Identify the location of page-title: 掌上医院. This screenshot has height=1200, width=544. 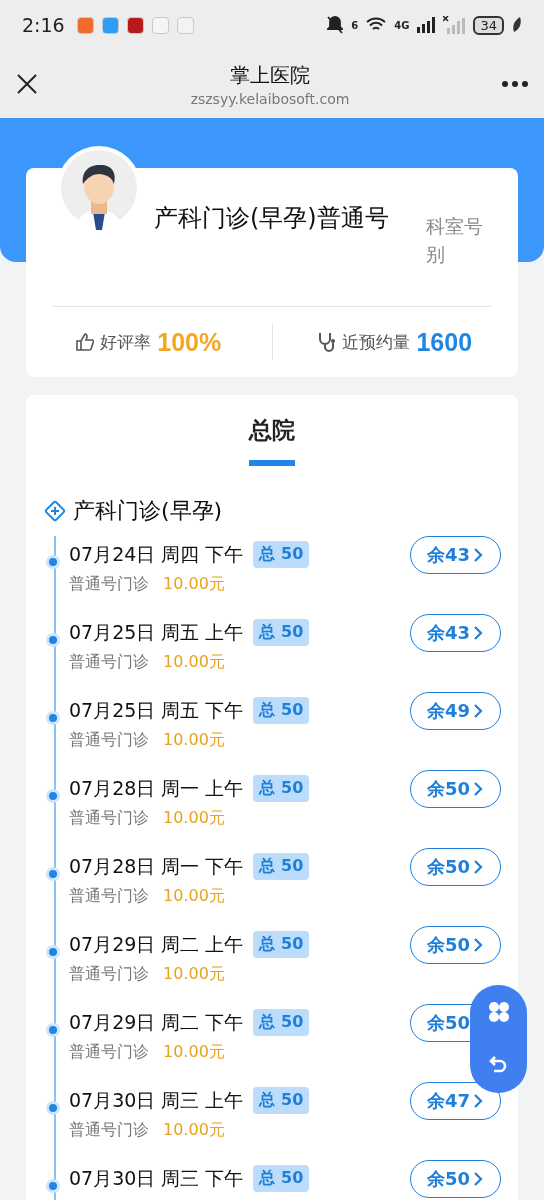
(270, 75).